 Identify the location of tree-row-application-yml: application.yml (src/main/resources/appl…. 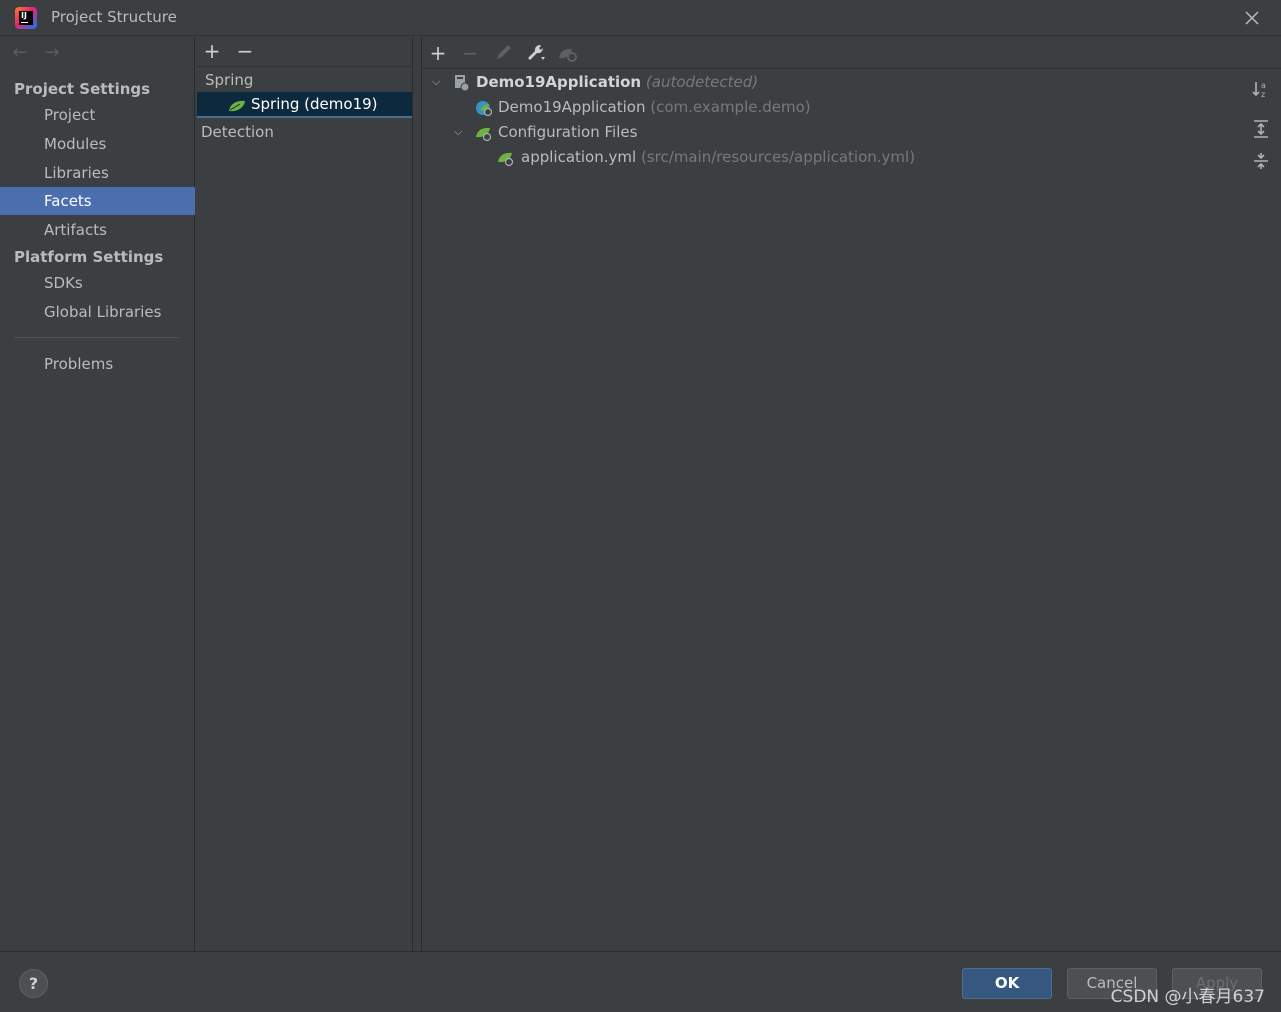
(826, 157).